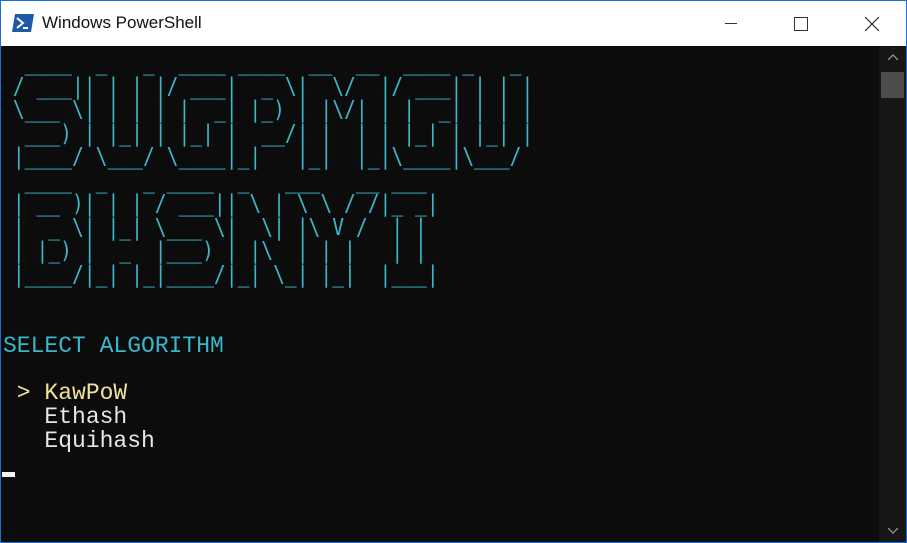  I want to click on scroll-down-arrow-icon, so click(892, 531).